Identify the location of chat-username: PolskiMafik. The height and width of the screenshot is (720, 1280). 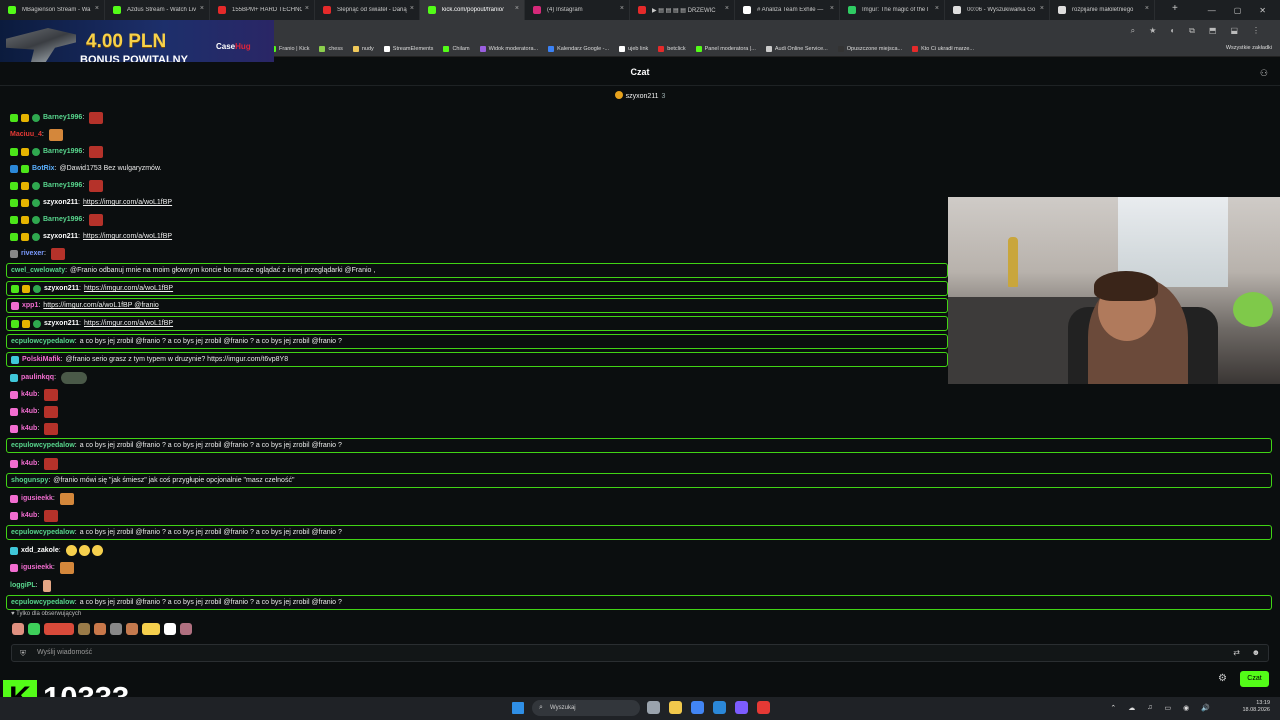
(41, 359).